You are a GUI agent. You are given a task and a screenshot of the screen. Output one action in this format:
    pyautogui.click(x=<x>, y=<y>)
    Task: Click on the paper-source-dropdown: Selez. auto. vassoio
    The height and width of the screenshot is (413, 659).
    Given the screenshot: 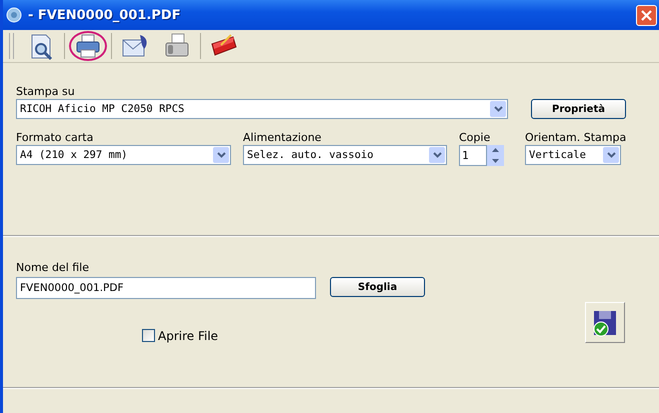 What is the action you would take?
    pyautogui.click(x=345, y=155)
    